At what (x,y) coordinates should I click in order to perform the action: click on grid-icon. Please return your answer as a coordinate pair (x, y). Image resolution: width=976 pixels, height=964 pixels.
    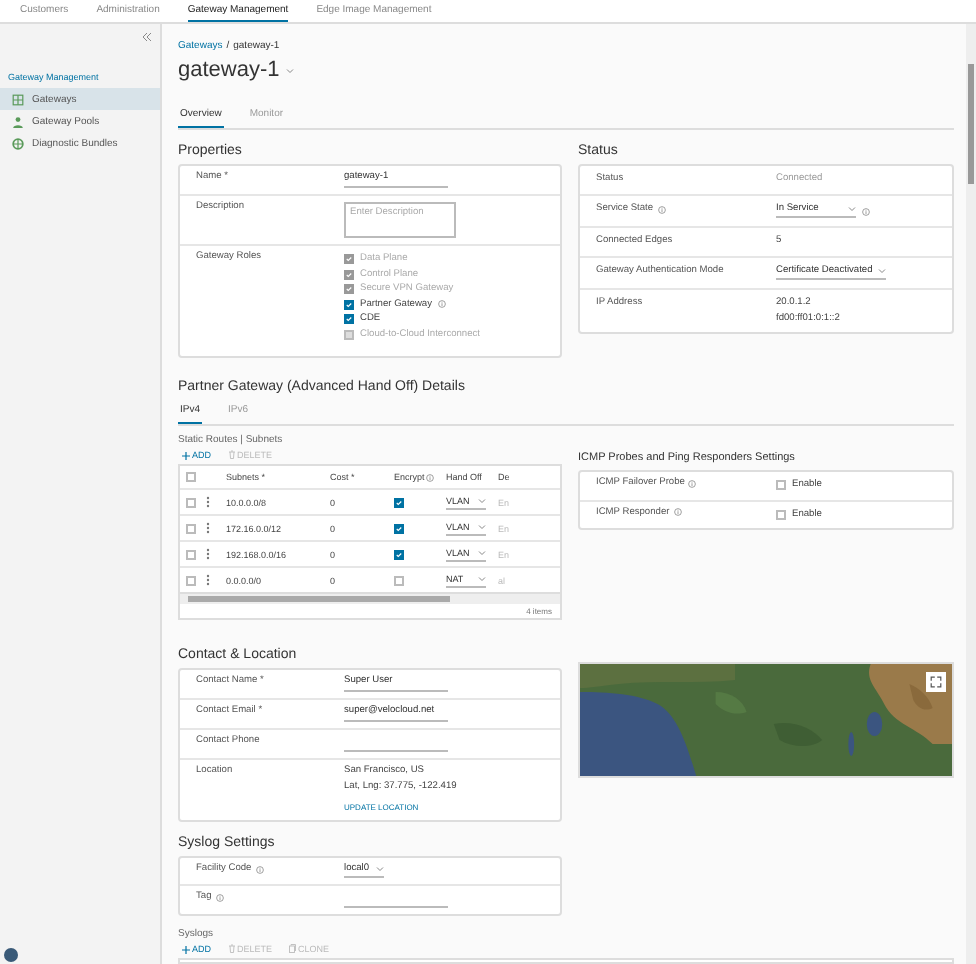
    Looking at the image, I should click on (18, 99).